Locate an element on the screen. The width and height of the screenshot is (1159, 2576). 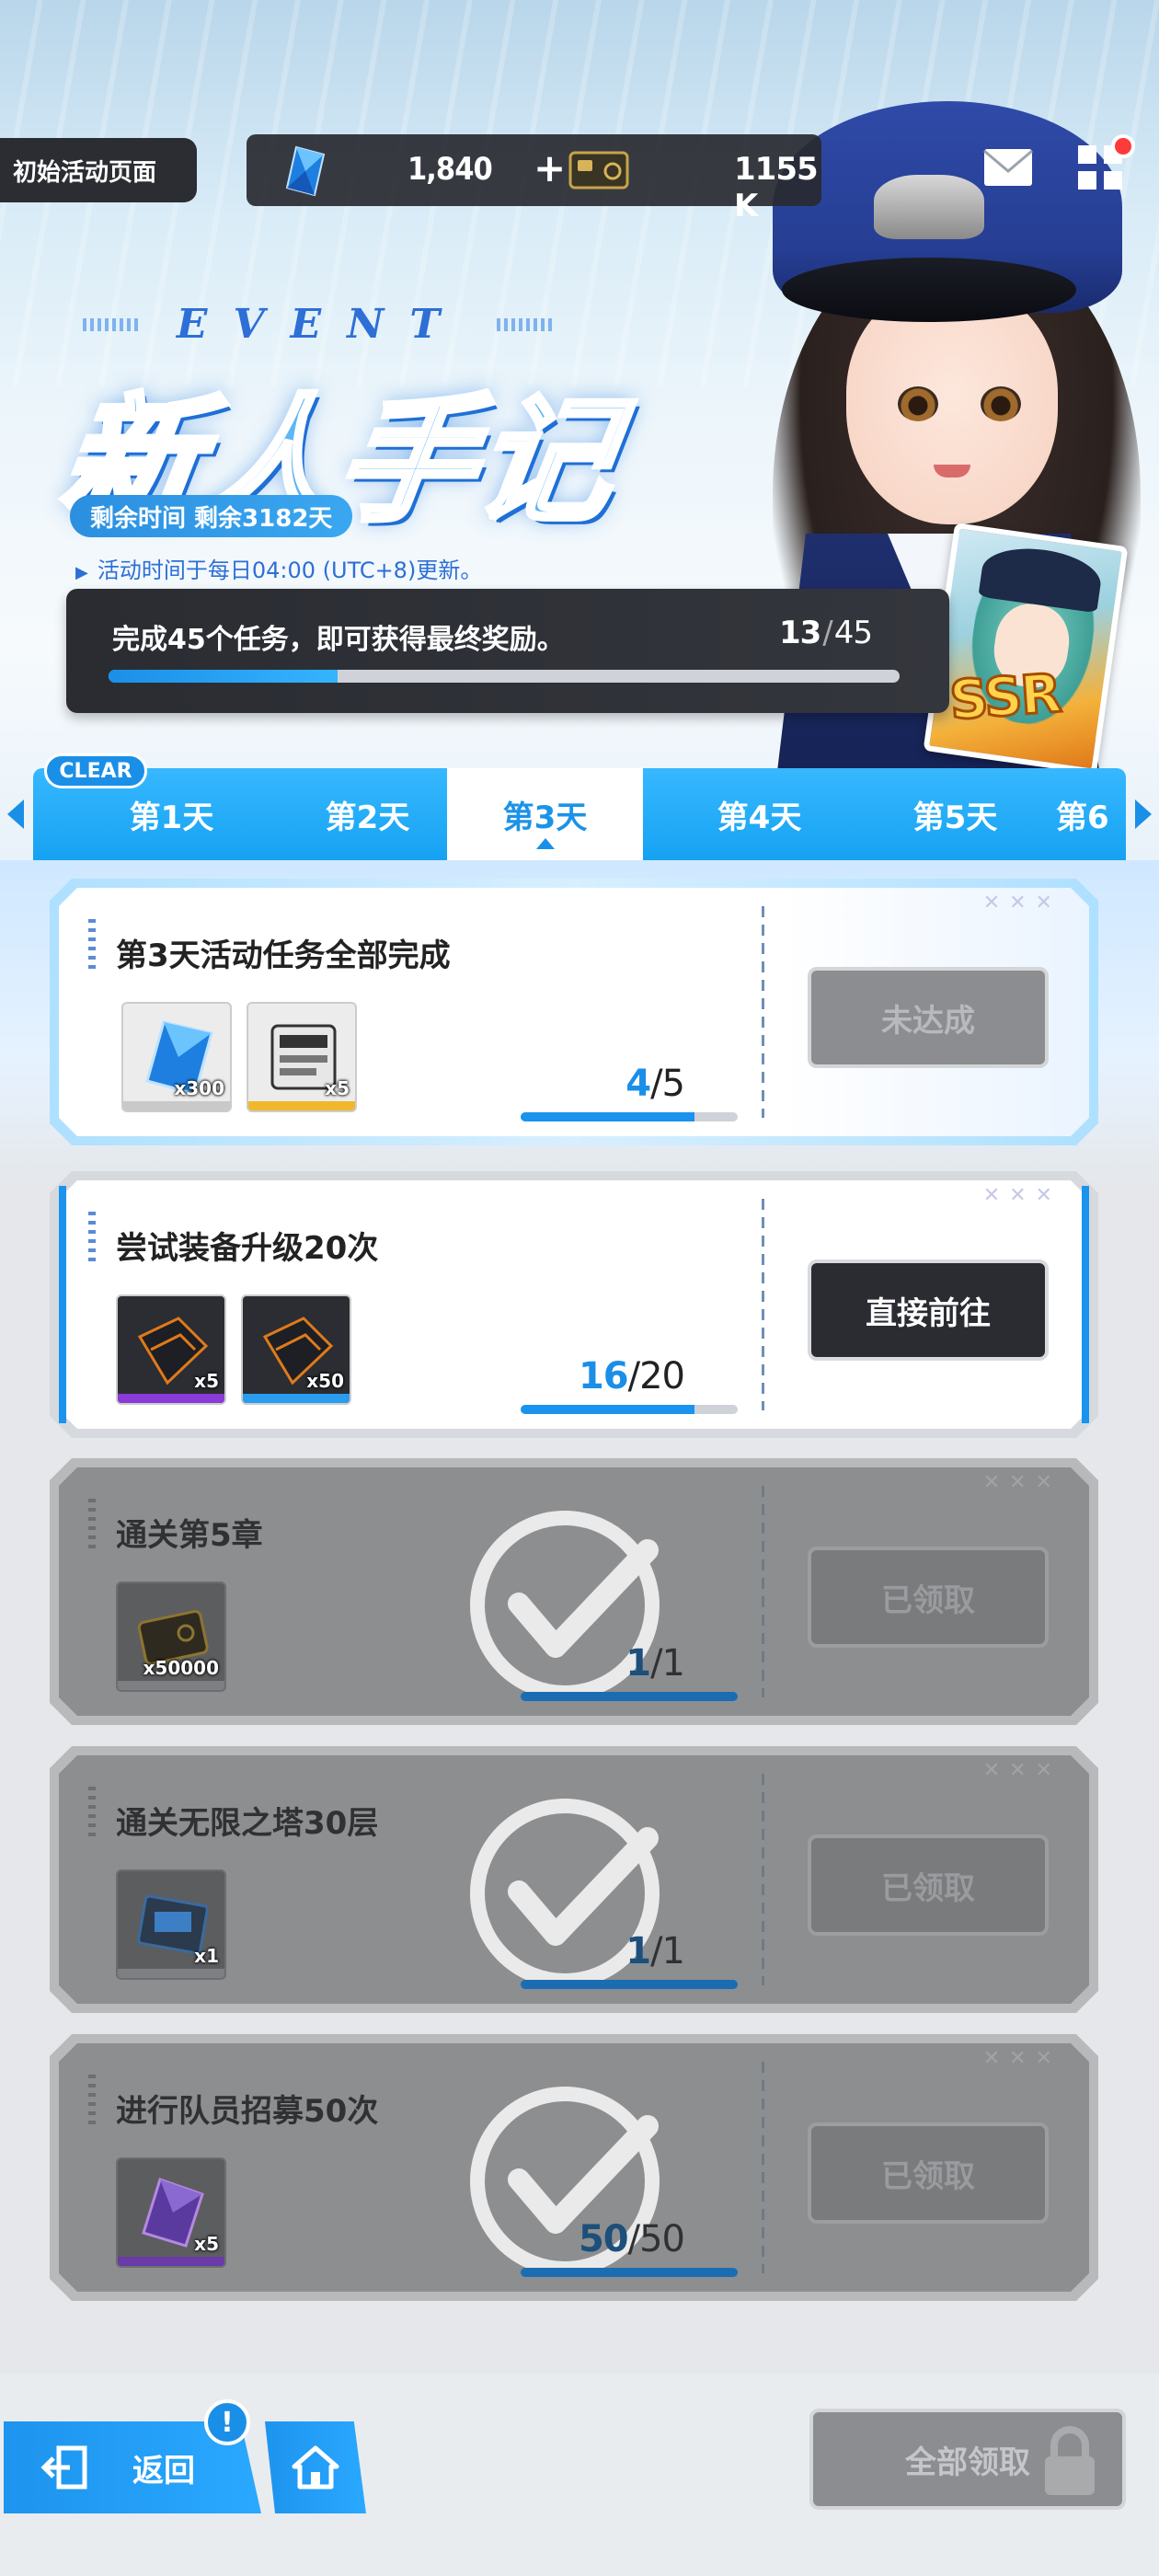
reward-qty: x50000 is located at coordinates (181, 1668).